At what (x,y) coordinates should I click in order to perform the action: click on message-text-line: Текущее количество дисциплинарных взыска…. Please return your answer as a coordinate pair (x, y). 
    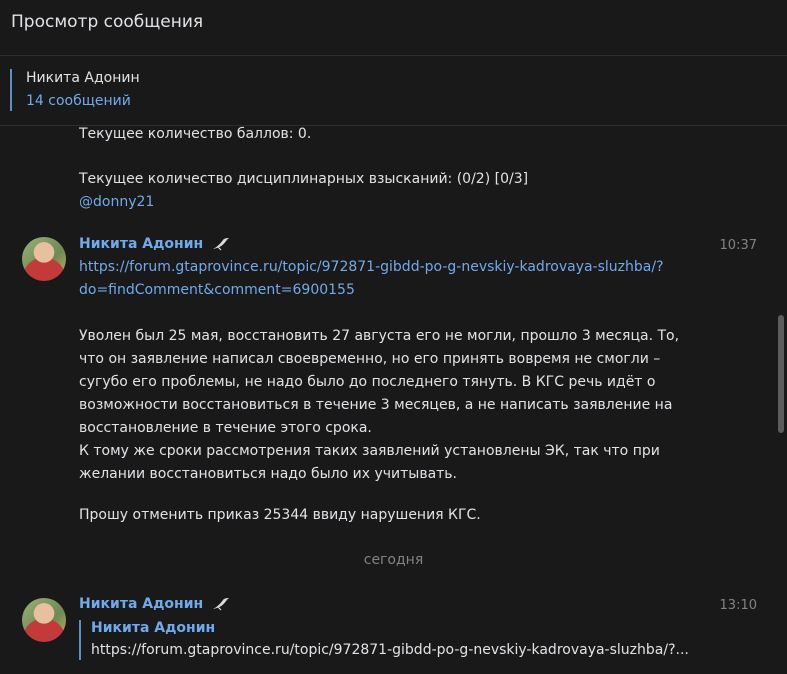
    Looking at the image, I should click on (304, 179).